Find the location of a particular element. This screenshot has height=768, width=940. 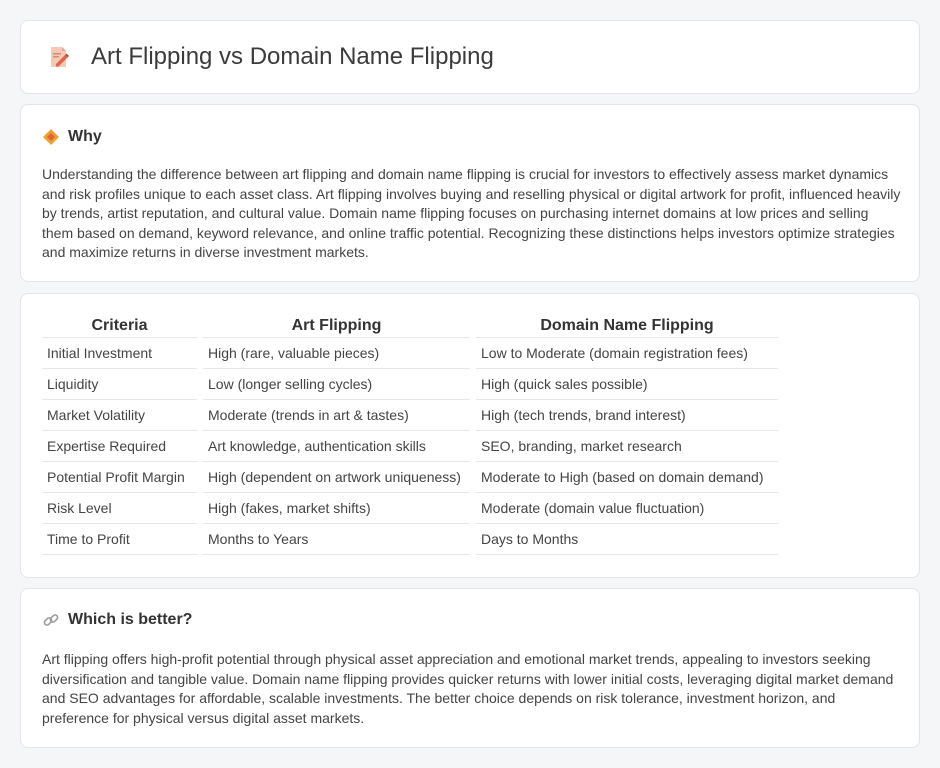

table-cell: Liquidity is located at coordinates (119, 384).